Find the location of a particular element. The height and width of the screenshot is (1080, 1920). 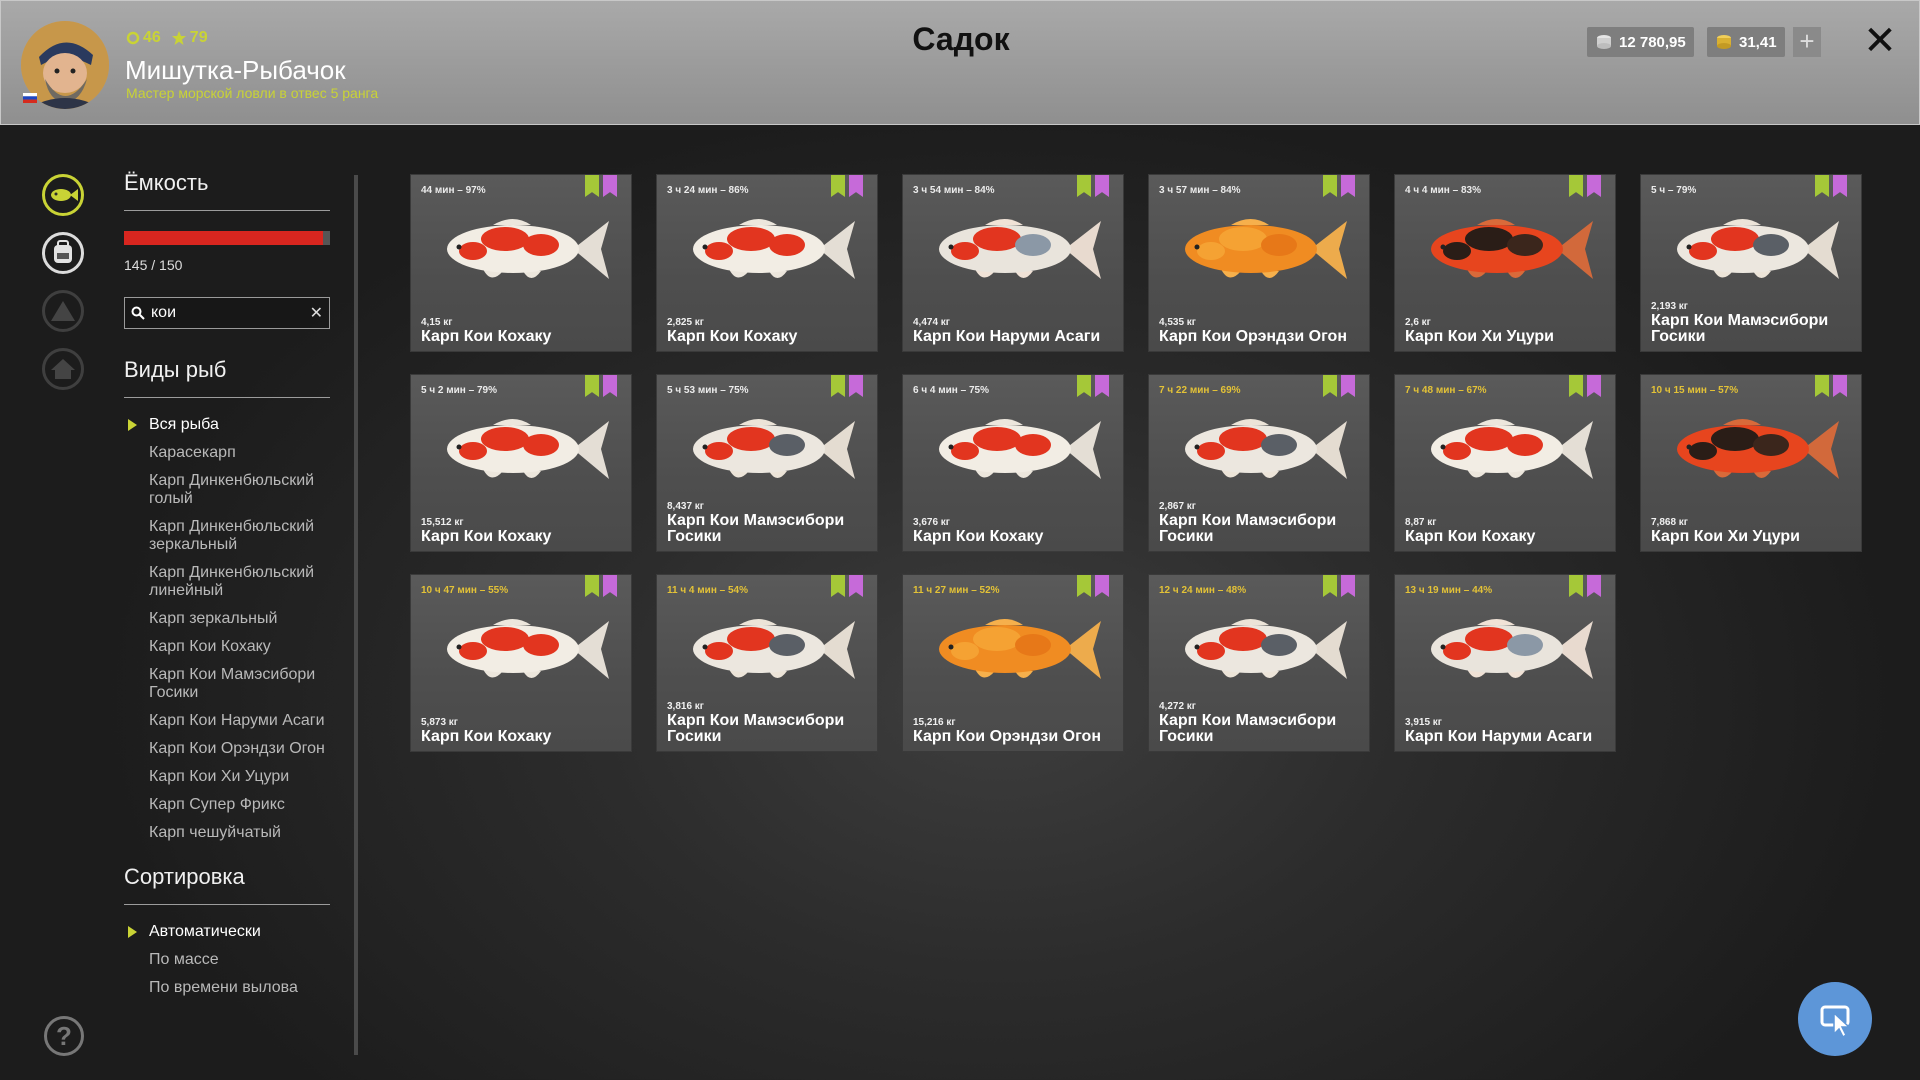

add-currency-button: + is located at coordinates (1807, 42).